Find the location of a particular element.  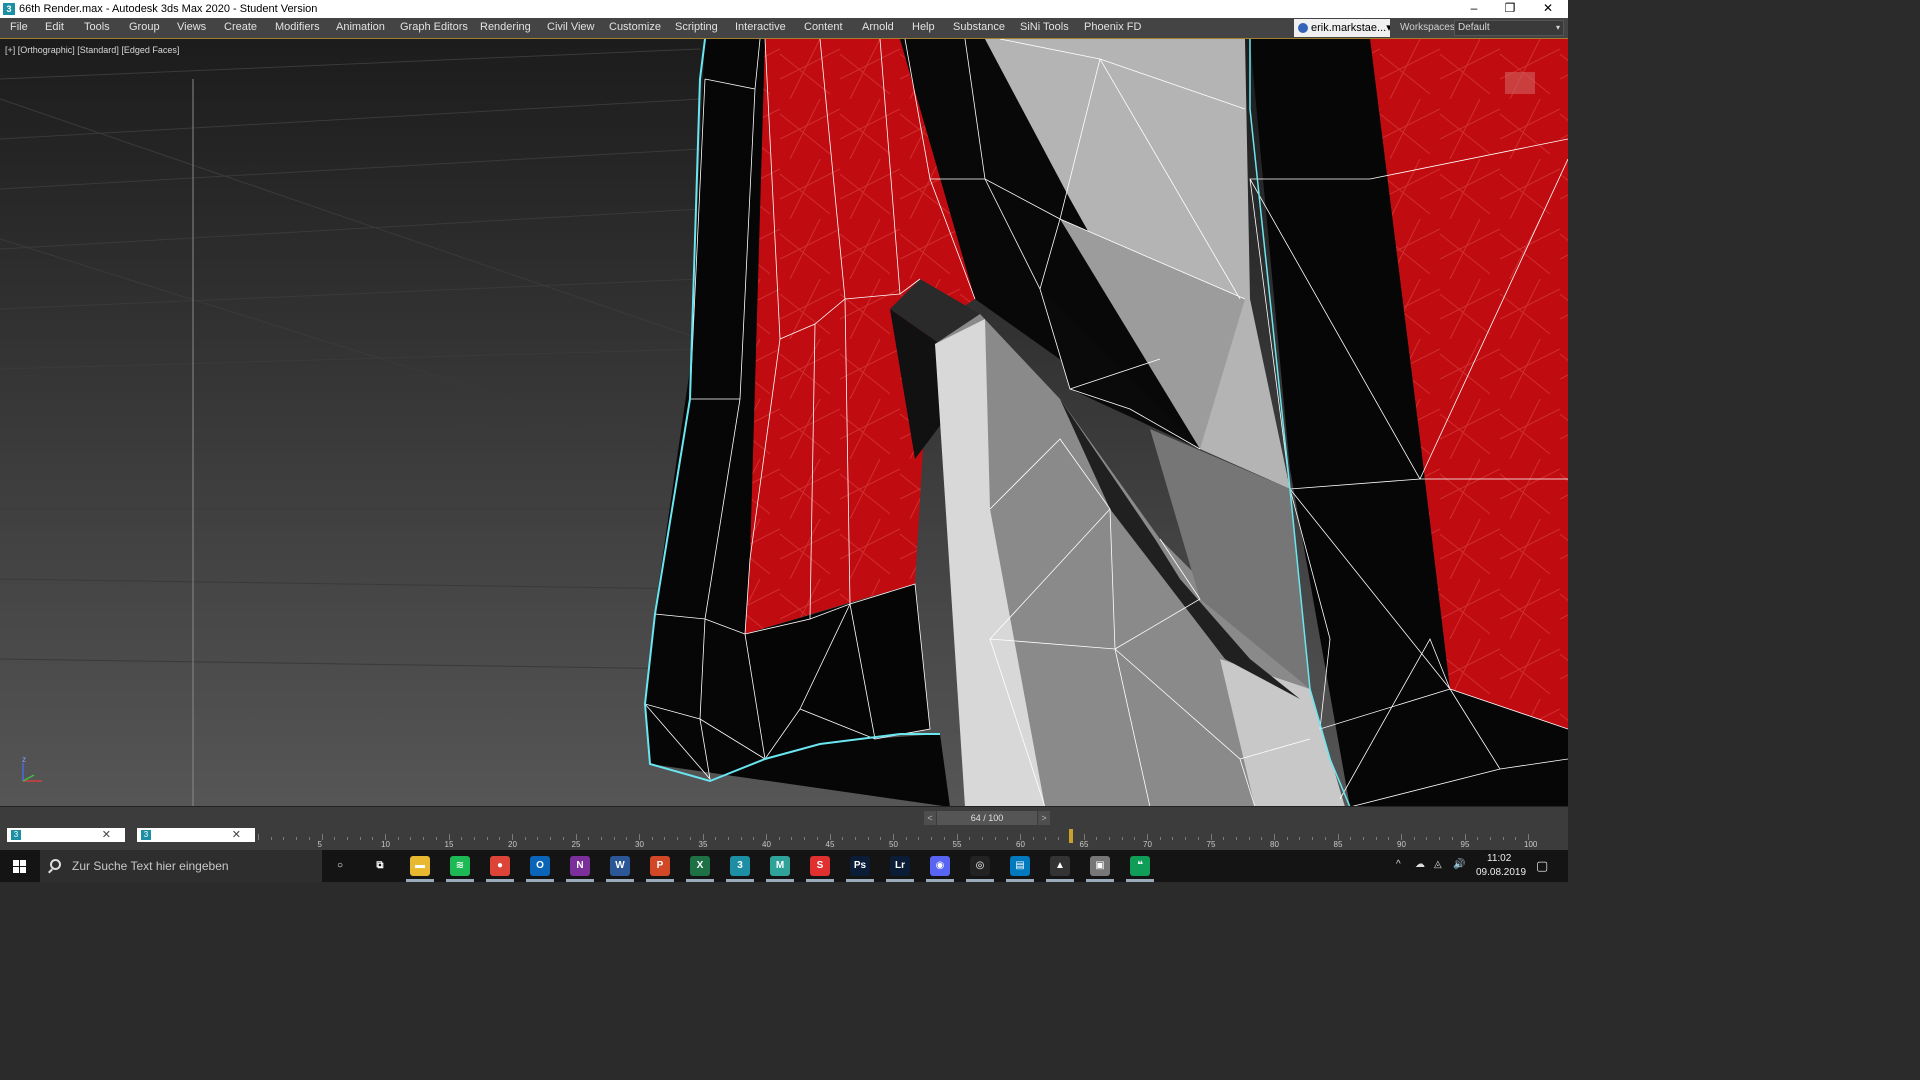

menu-civil-view: Civil View is located at coordinates (570, 27).